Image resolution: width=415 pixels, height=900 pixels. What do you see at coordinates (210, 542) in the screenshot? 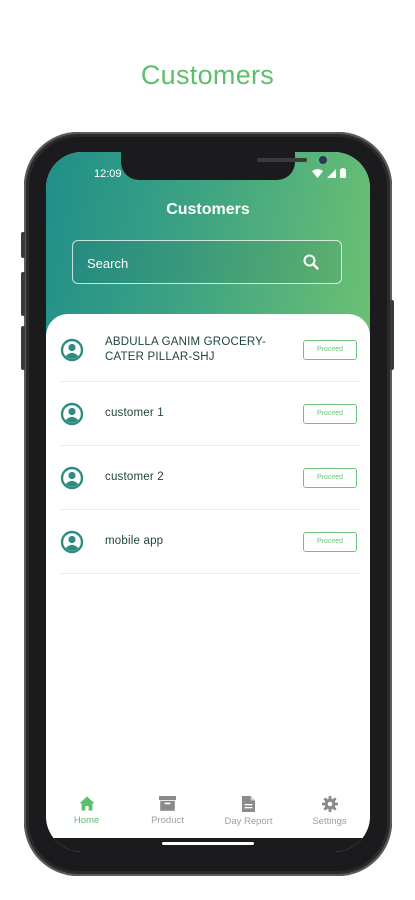
I see `customer-row: mobile app Proceed` at bounding box center [210, 542].